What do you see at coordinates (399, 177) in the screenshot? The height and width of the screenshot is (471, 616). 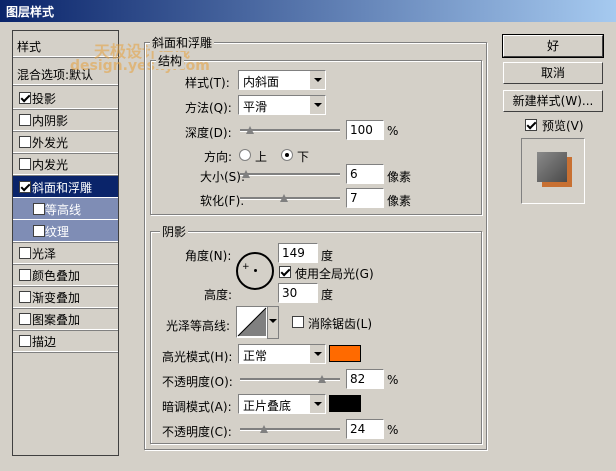 I see `size-unit: 像素` at bounding box center [399, 177].